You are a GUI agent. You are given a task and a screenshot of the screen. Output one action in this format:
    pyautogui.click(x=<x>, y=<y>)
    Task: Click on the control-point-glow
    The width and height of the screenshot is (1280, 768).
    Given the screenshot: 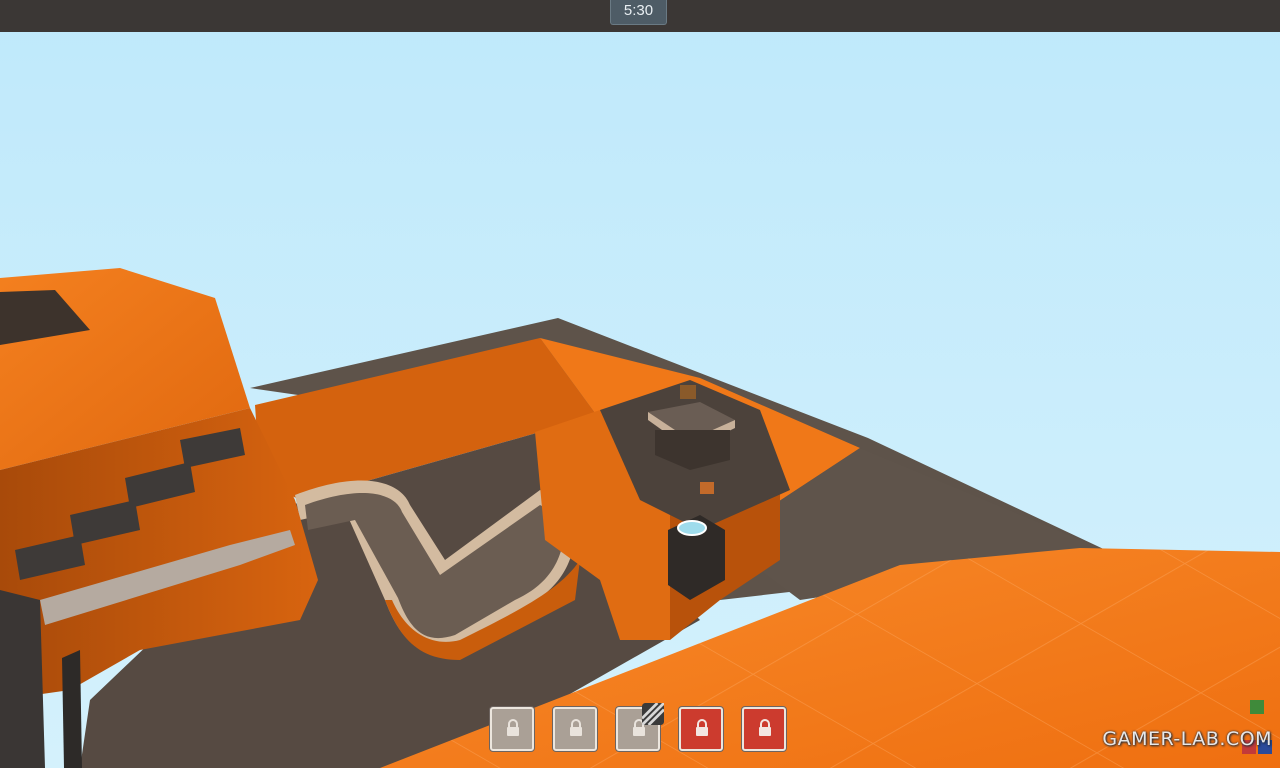 What is the action you would take?
    pyautogui.click(x=692, y=528)
    